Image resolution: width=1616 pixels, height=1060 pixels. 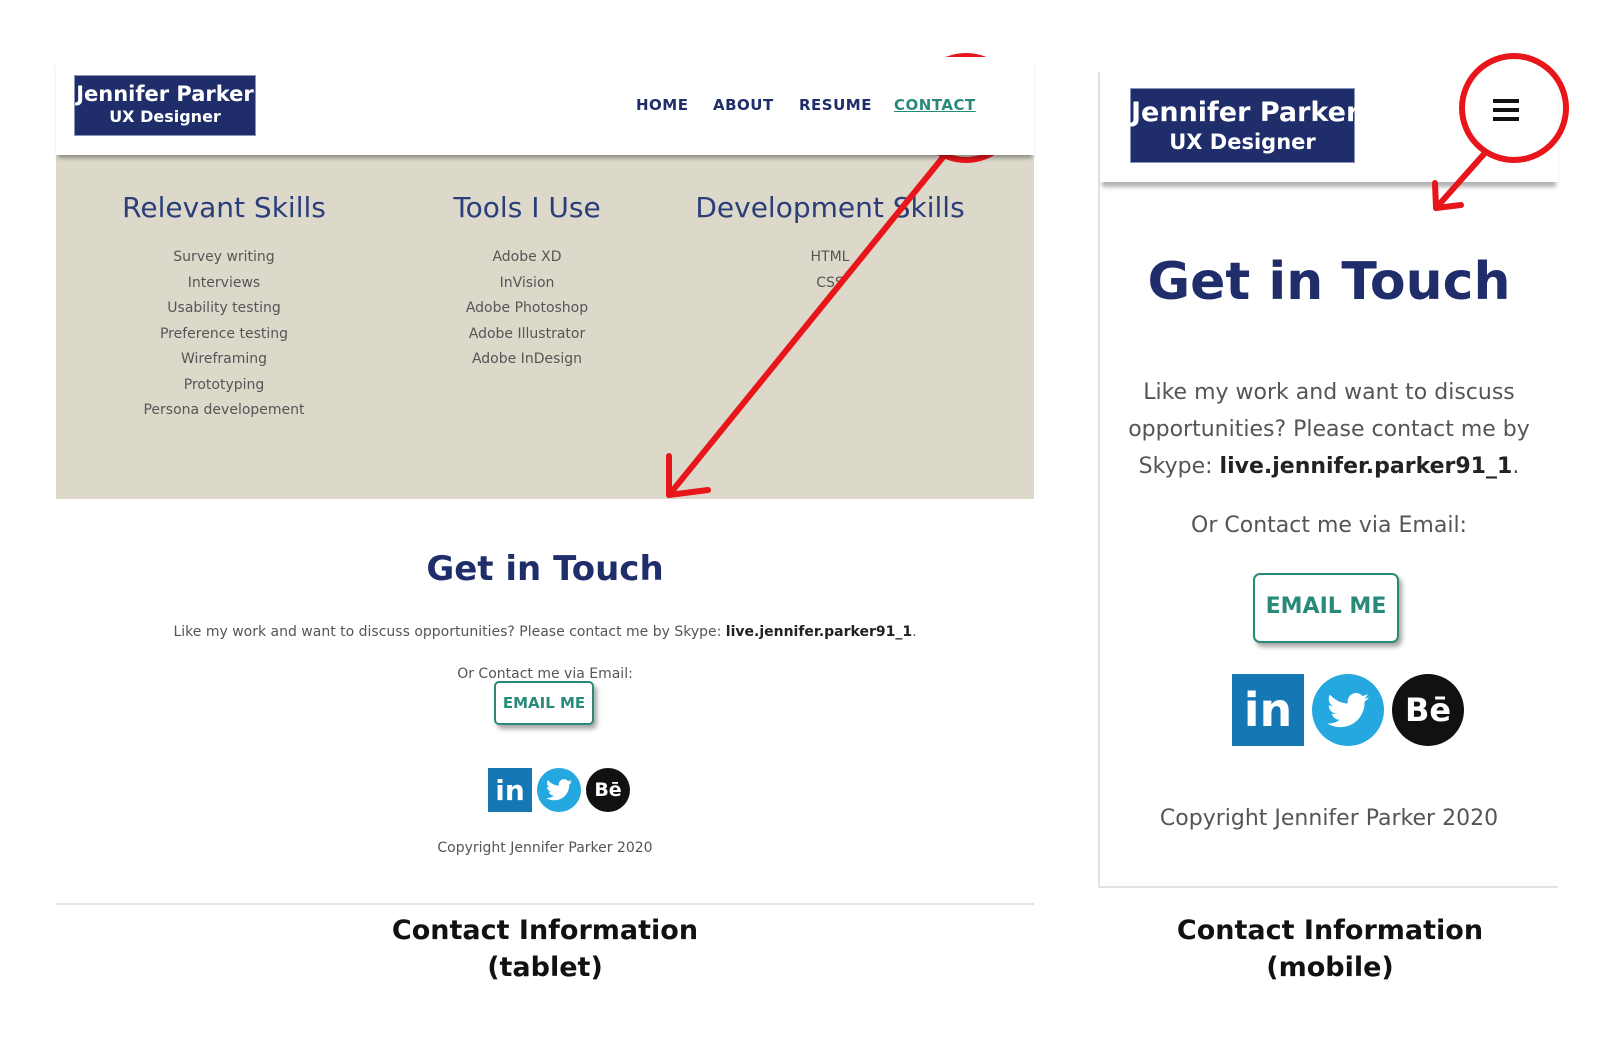 What do you see at coordinates (527, 308) in the screenshot?
I see `skill-item: Adobe Photoshop` at bounding box center [527, 308].